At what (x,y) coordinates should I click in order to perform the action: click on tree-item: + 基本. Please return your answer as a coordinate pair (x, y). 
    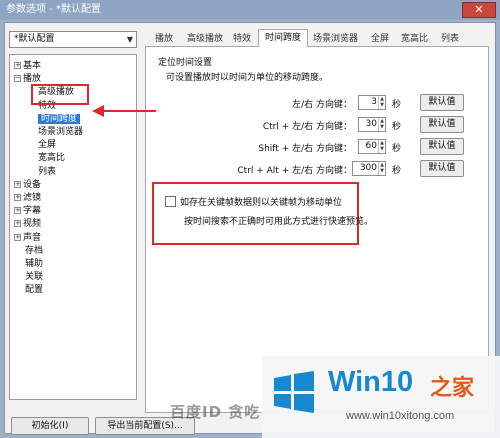
    Looking at the image, I should click on (27, 66).